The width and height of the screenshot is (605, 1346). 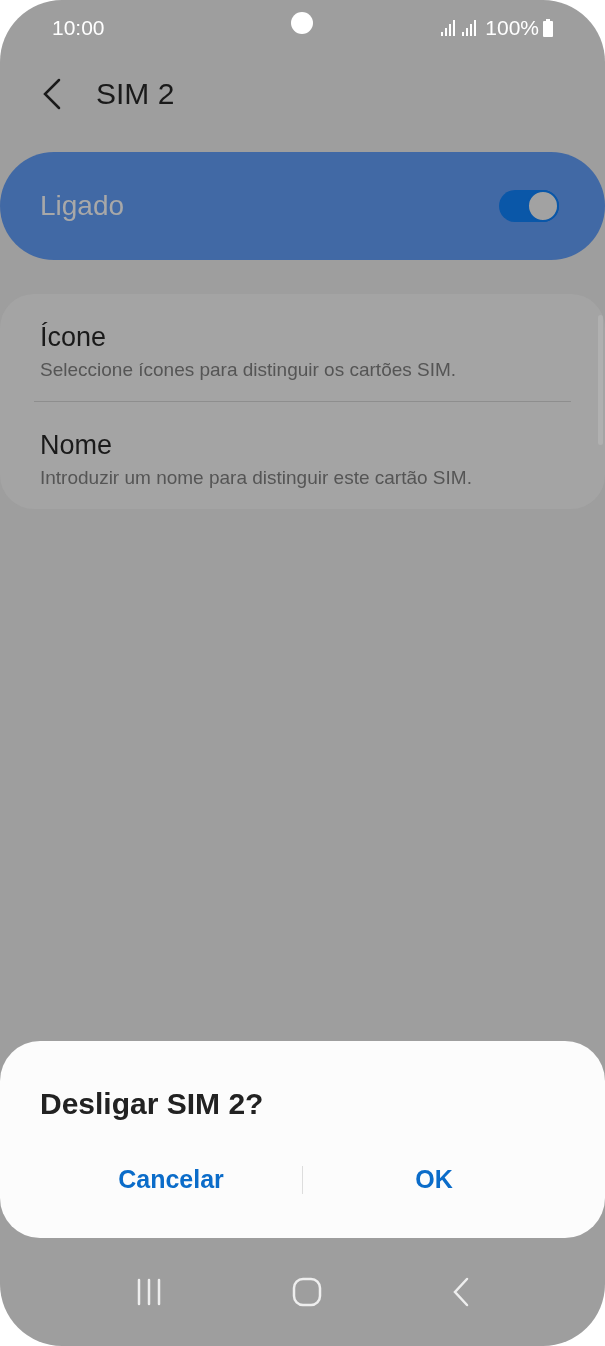 I want to click on back-icon, so click(x=52, y=94).